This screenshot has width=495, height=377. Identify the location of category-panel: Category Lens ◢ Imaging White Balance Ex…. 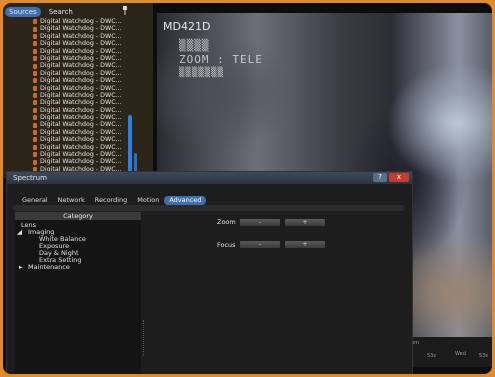
(78, 293).